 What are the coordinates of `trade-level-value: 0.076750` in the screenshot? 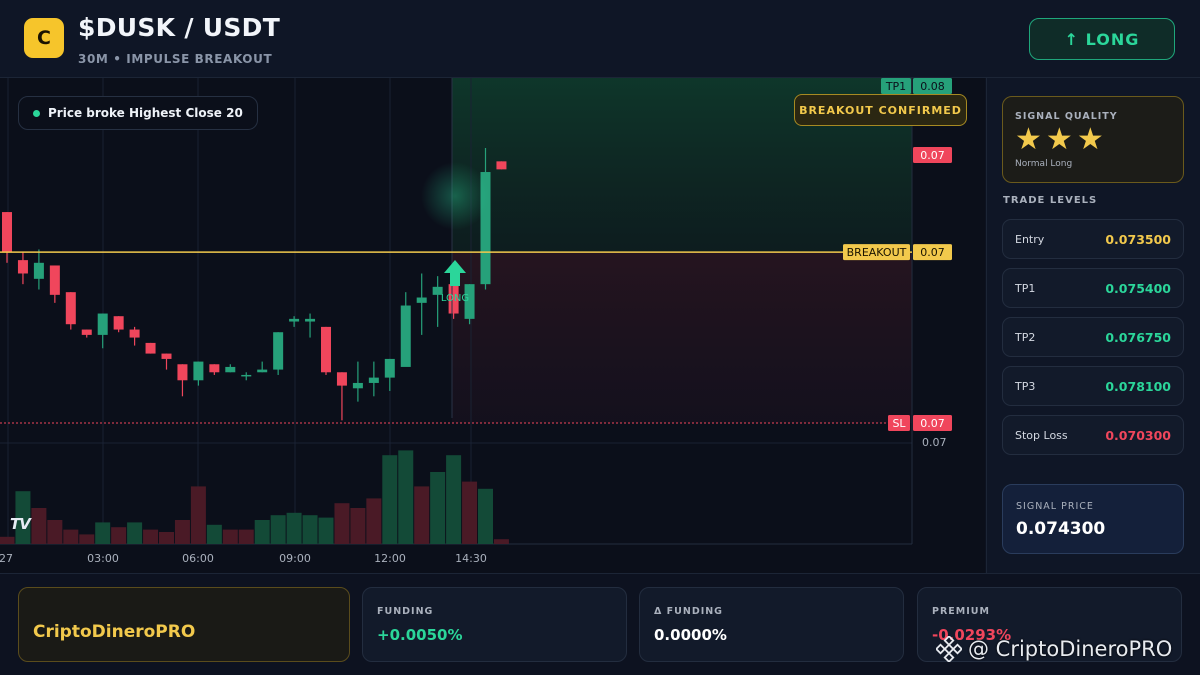 It's located at (1138, 337).